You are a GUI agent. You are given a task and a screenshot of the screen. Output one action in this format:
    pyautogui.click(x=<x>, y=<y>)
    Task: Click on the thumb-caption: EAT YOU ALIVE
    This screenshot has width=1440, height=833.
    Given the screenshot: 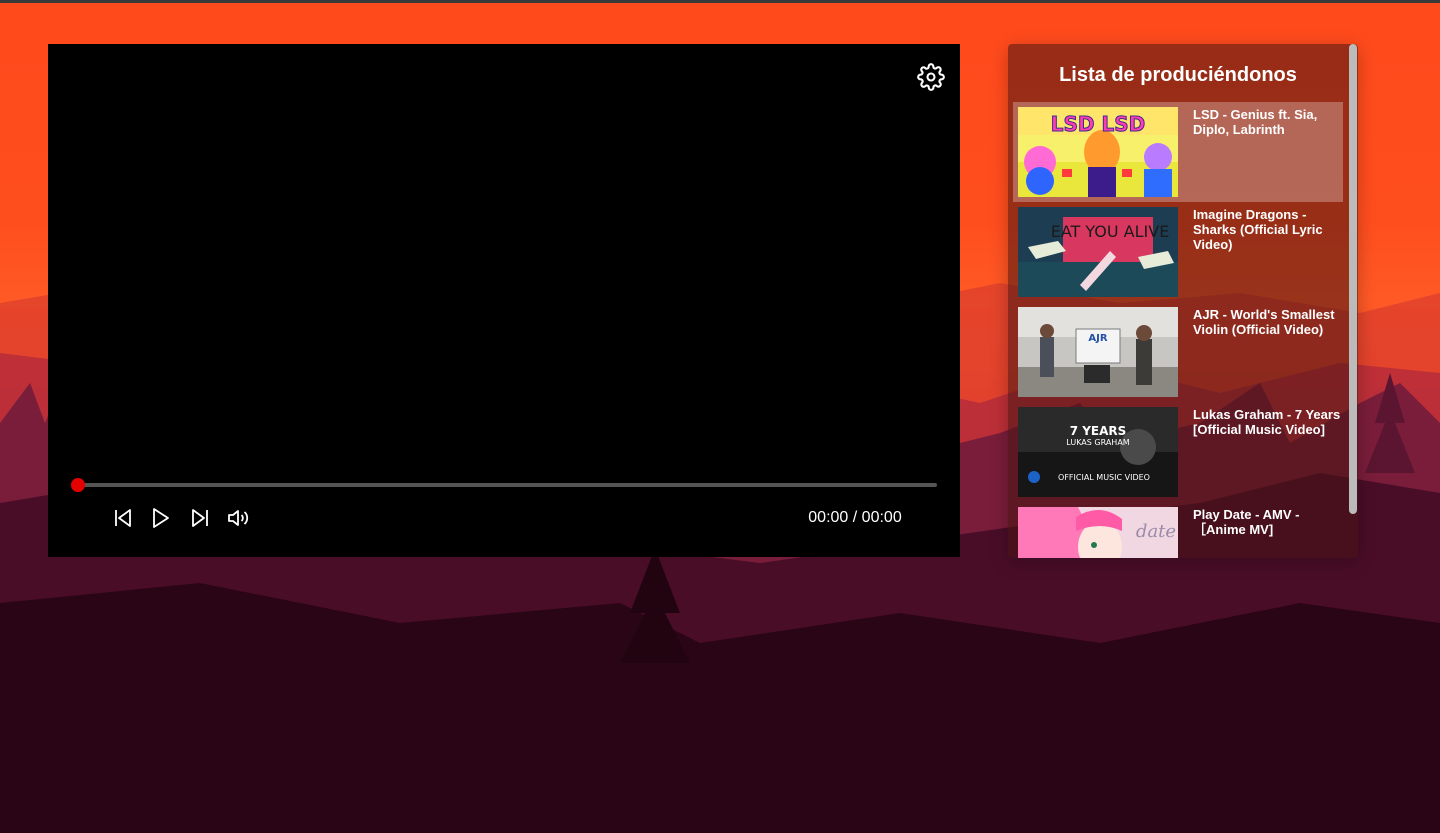 What is the action you would take?
    pyautogui.click(x=1110, y=231)
    